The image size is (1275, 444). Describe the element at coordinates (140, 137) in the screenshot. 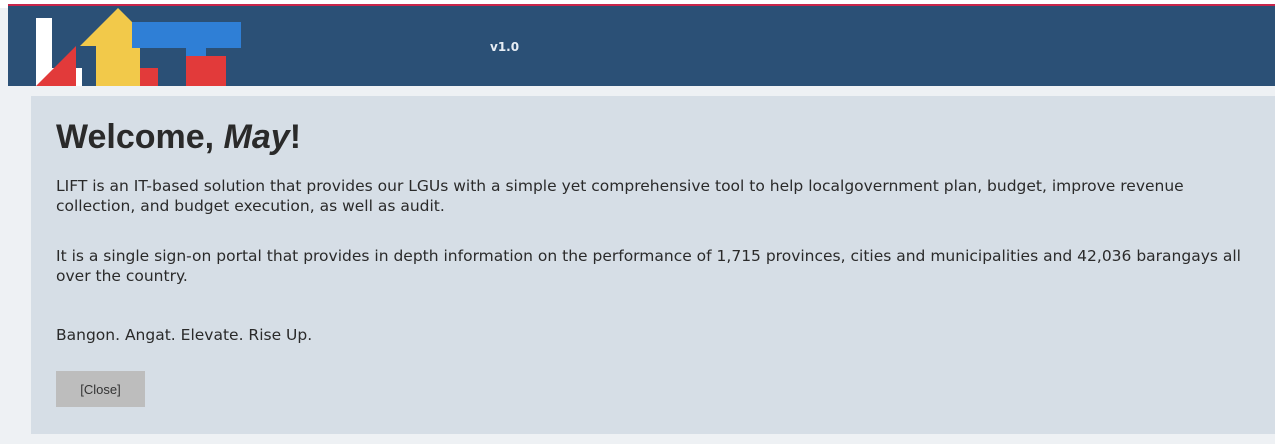

I see `welcome-greeting: Welcome,` at that location.